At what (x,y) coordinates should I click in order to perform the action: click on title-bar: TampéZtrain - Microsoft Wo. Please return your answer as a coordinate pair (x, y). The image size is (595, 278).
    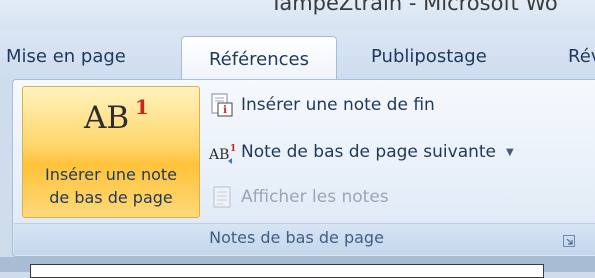
    Looking at the image, I should click on (297, 15).